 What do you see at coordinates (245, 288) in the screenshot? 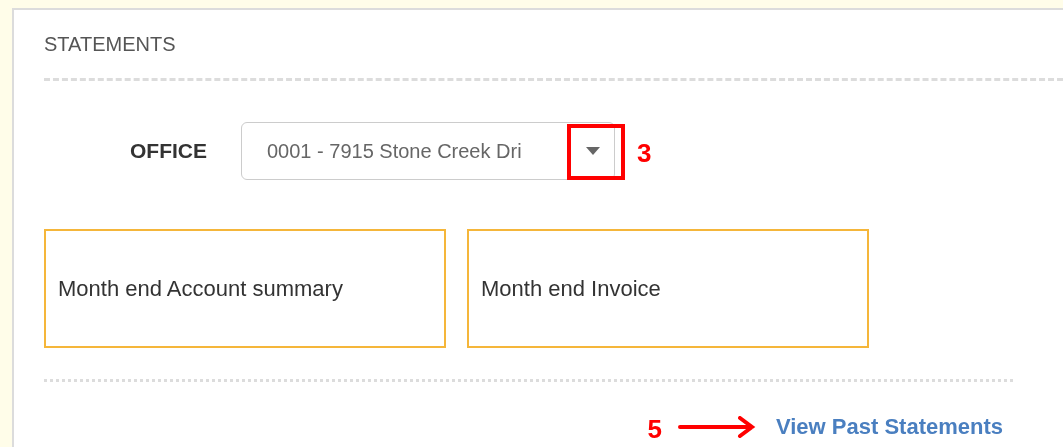
I see `statement-card: Month end Account summary` at bounding box center [245, 288].